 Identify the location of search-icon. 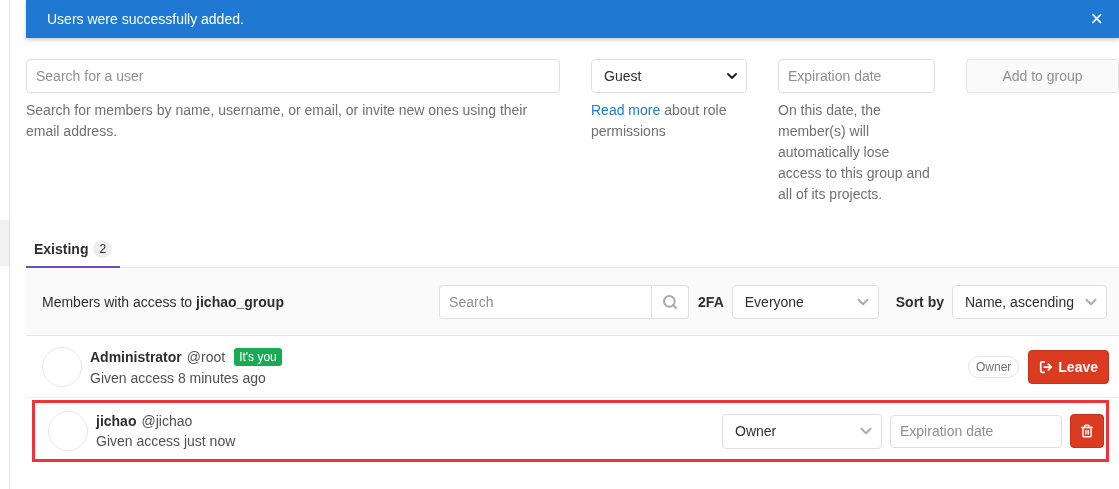
(670, 301).